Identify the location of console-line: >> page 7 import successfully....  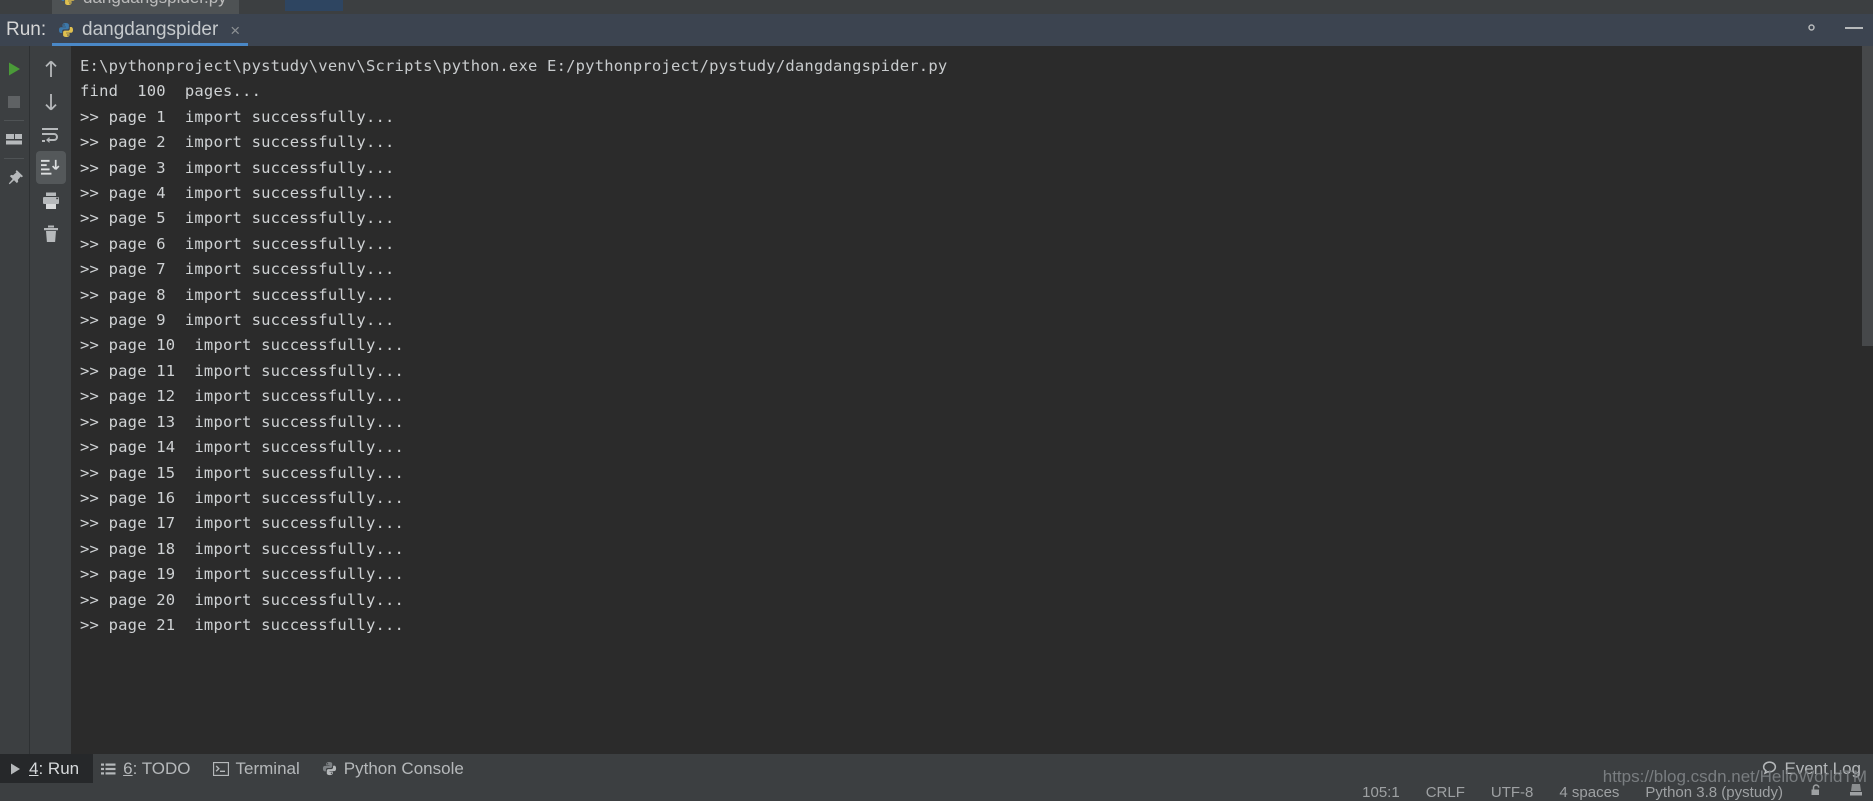
(237, 269).